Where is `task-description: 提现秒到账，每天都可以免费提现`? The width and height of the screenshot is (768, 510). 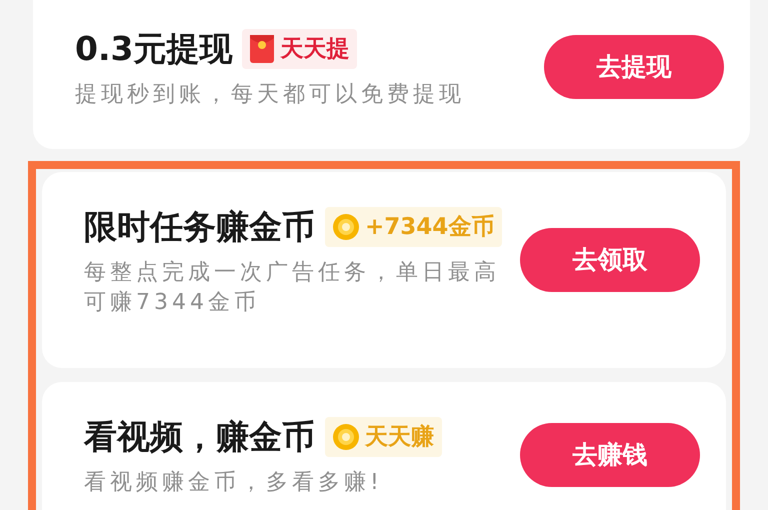
task-description: 提现秒到账，每天都可以免费提现 is located at coordinates (270, 94).